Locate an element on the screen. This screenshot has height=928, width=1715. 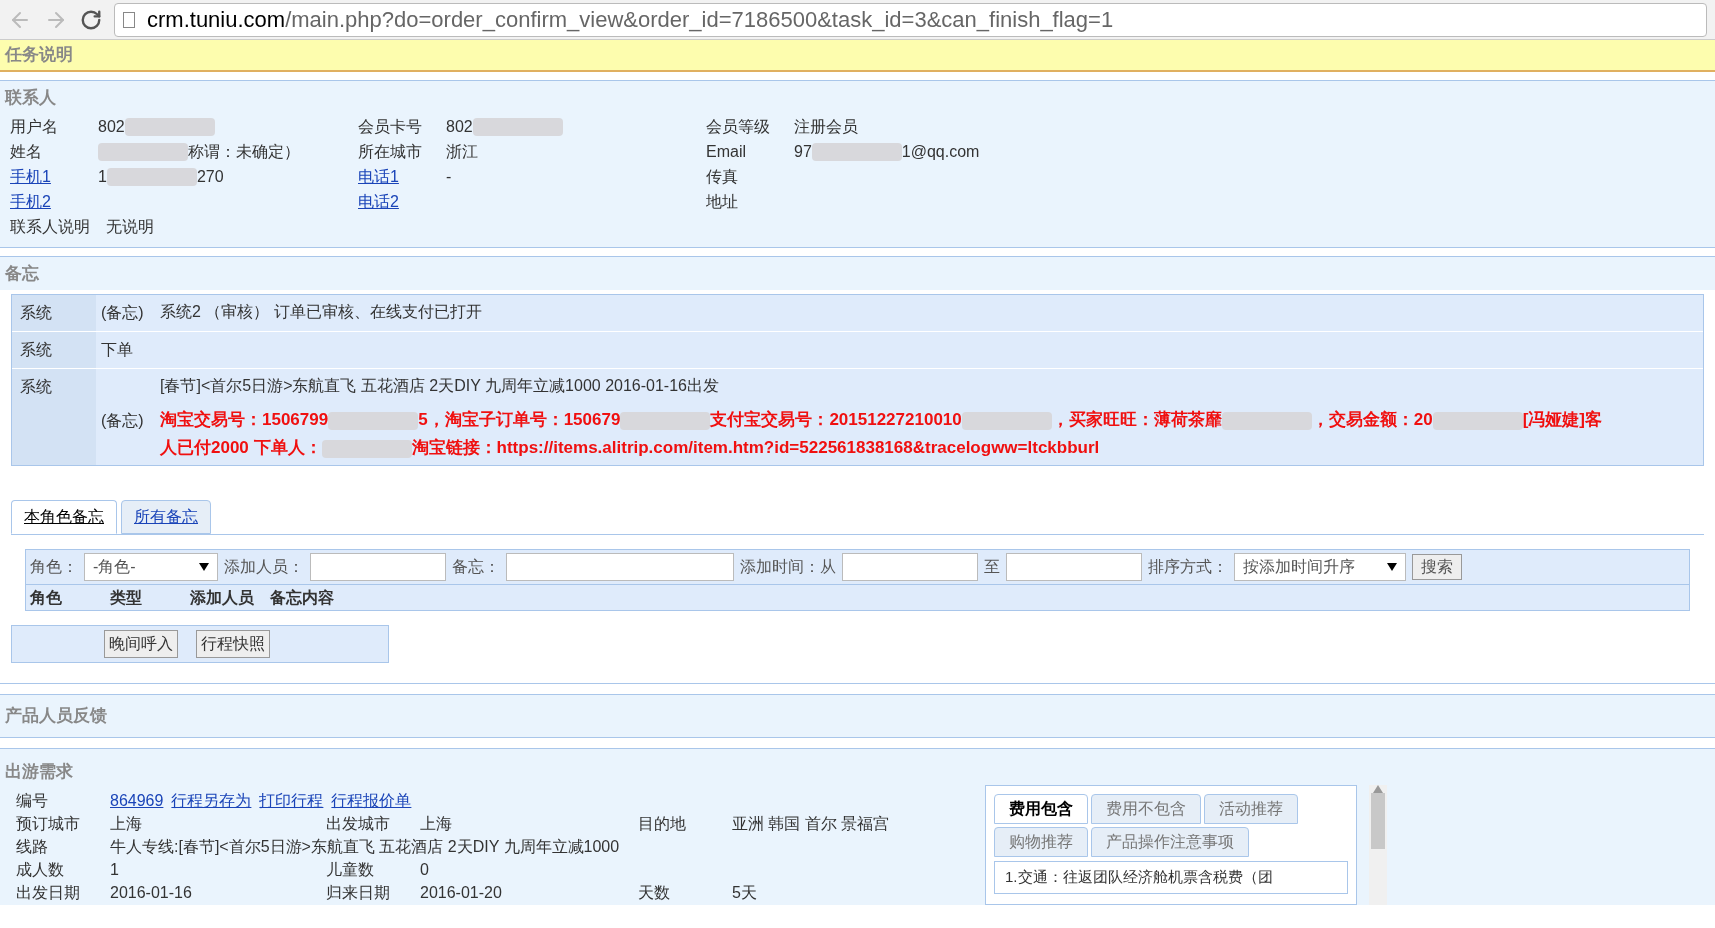
field-label: 会员卡号 is located at coordinates (390, 127).